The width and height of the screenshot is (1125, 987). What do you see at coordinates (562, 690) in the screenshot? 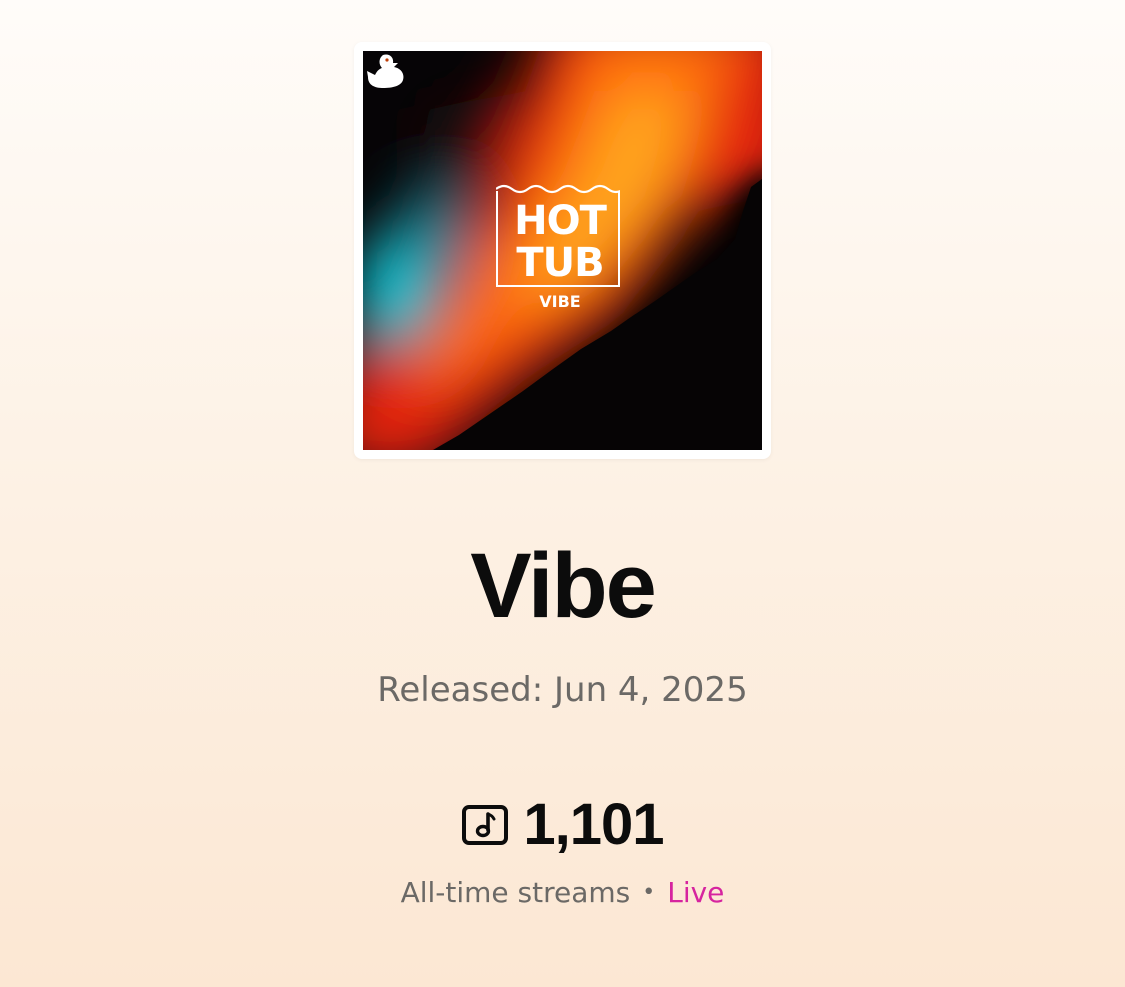
I see `release-date: Released: Jun 4, 2025` at bounding box center [562, 690].